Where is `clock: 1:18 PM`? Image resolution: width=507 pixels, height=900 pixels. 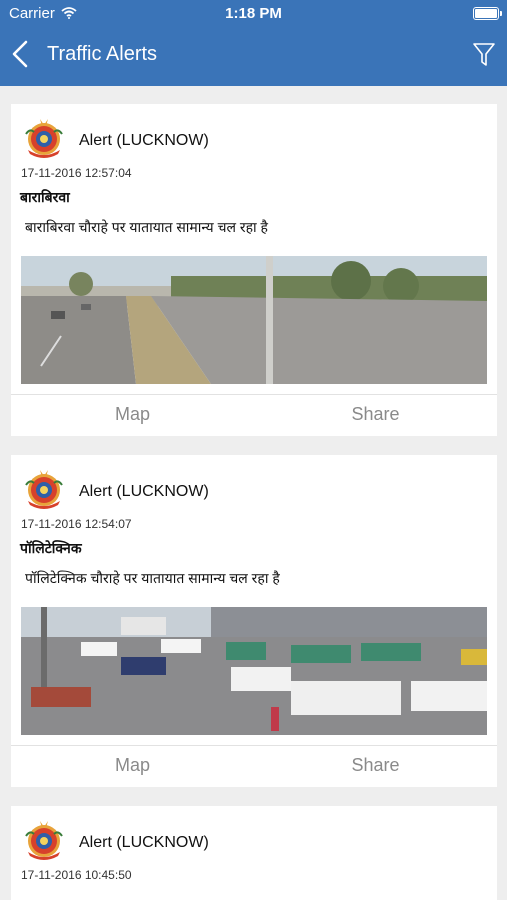
clock: 1:18 PM is located at coordinates (253, 13).